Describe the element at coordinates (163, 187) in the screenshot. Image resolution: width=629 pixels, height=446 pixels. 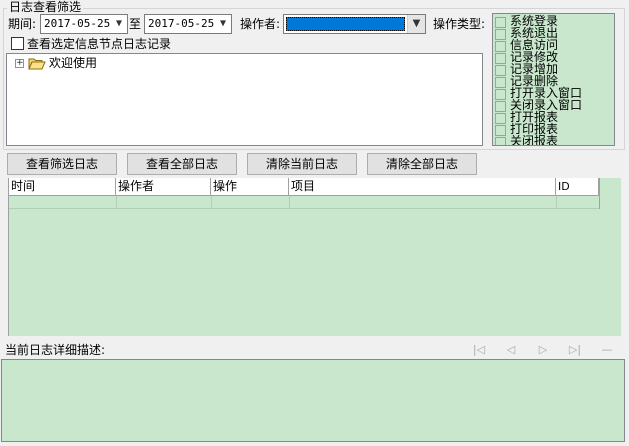
I see `column-header-operator: 操作者` at that location.